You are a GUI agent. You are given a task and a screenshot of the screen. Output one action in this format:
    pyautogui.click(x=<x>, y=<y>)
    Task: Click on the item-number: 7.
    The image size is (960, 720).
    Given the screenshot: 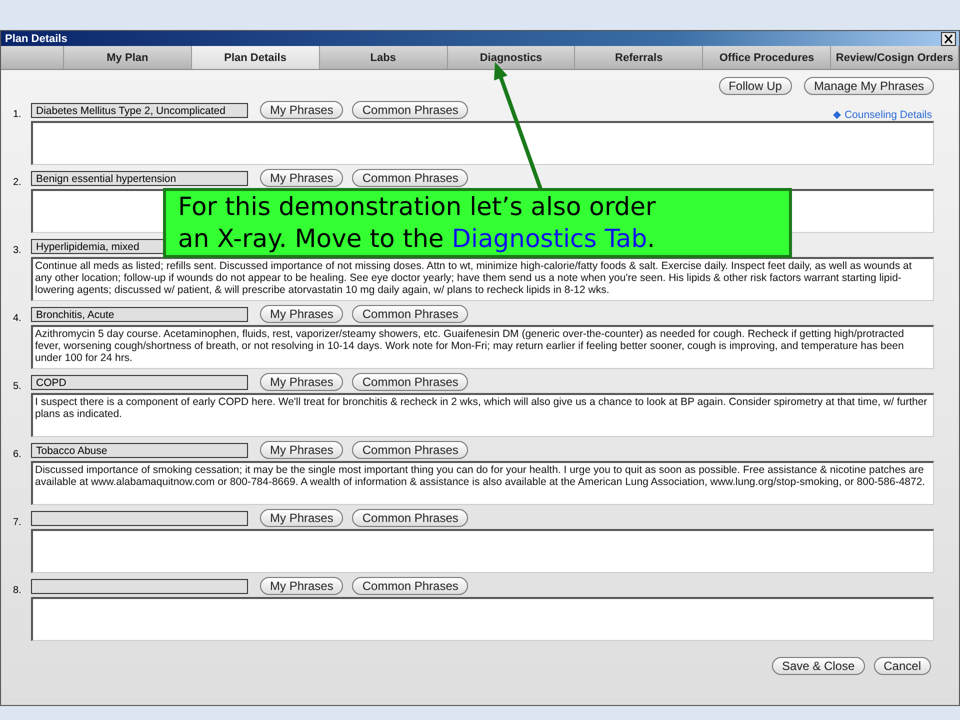 What is the action you would take?
    pyautogui.click(x=17, y=523)
    